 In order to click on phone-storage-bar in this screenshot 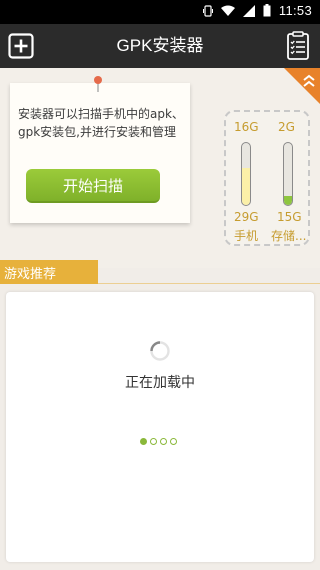, I will do `click(246, 174)`.